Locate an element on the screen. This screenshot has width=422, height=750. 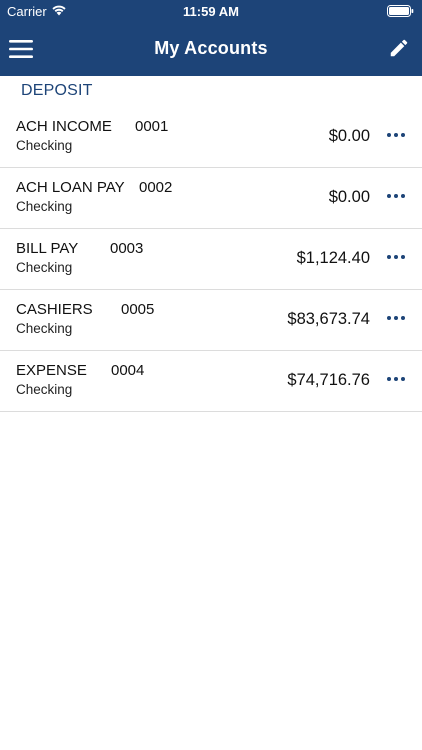
account-number: 0005 is located at coordinates (138, 309).